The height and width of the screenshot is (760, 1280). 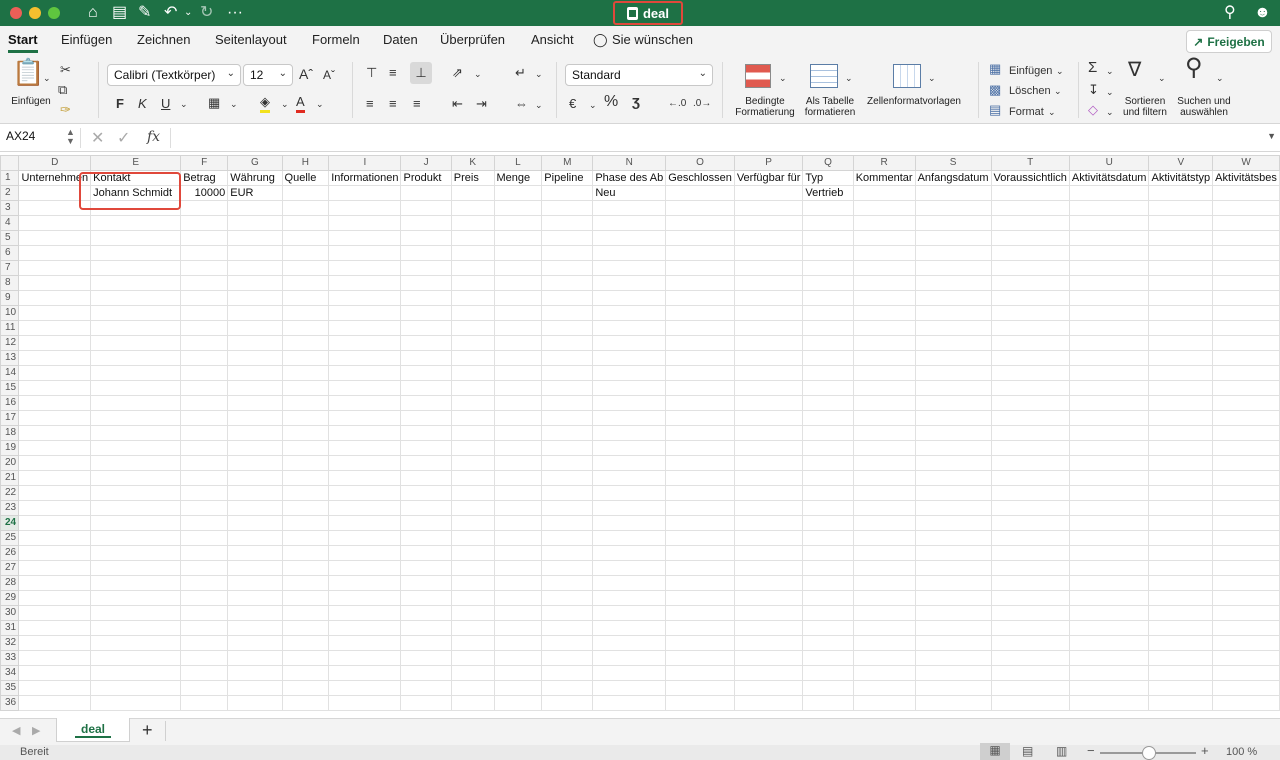 I want to click on copy-icon: ⧉, so click(x=62, y=90).